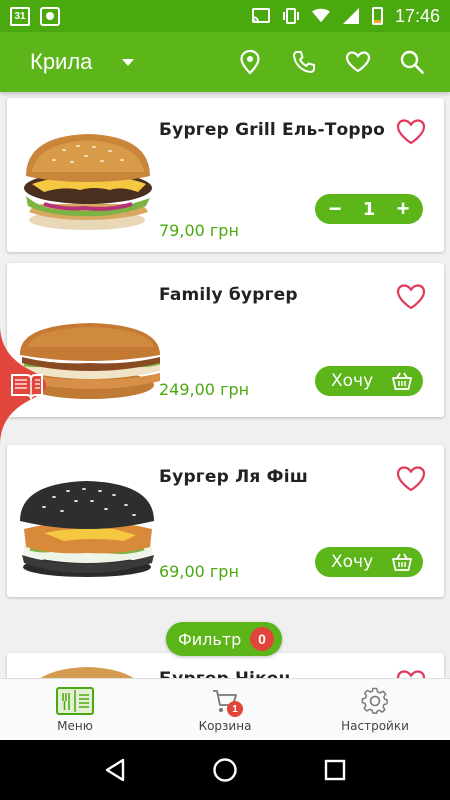 The width and height of the screenshot is (450, 800). Describe the element at coordinates (225, 16) in the screenshot. I see `status-bar: 31 17:46` at that location.